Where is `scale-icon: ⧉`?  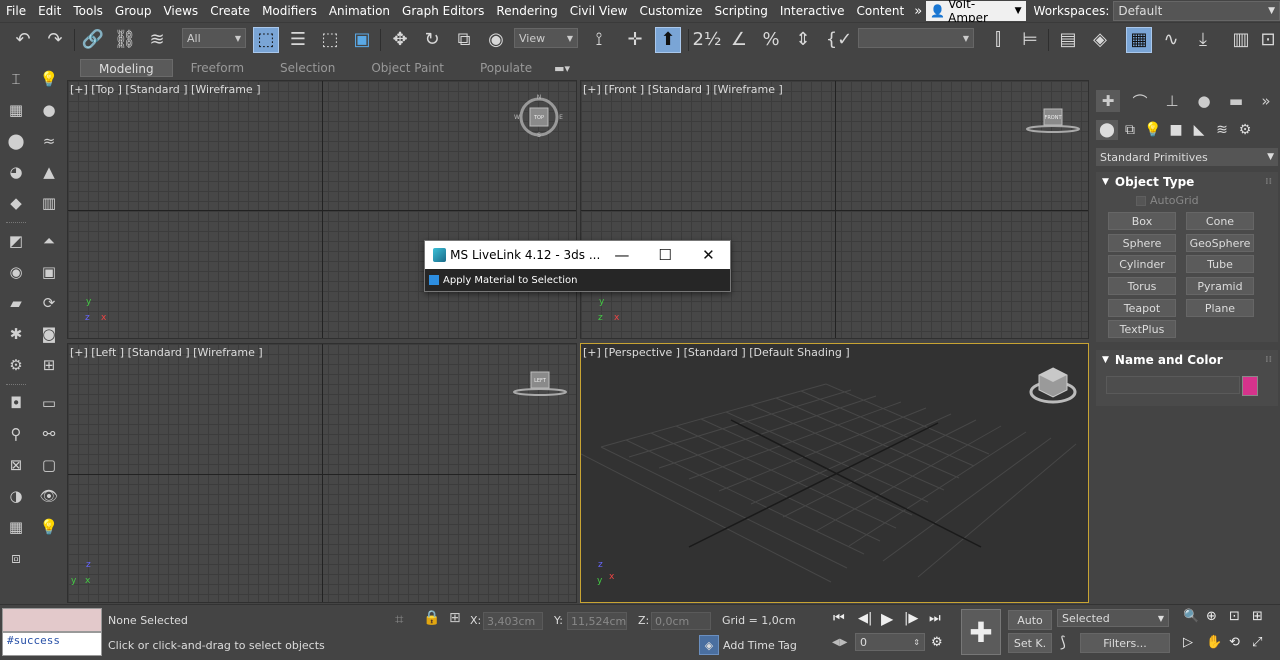 scale-icon: ⧉ is located at coordinates (464, 40).